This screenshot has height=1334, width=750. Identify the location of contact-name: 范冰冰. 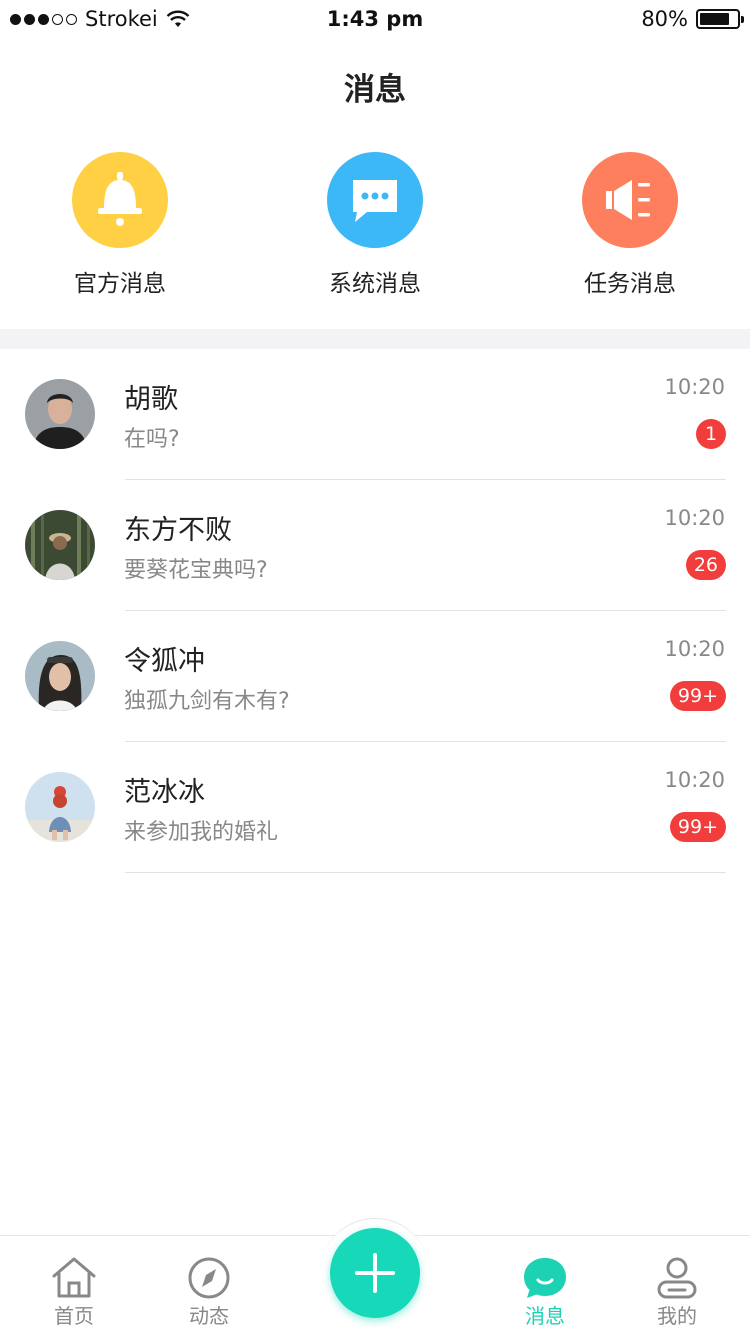
(164, 792).